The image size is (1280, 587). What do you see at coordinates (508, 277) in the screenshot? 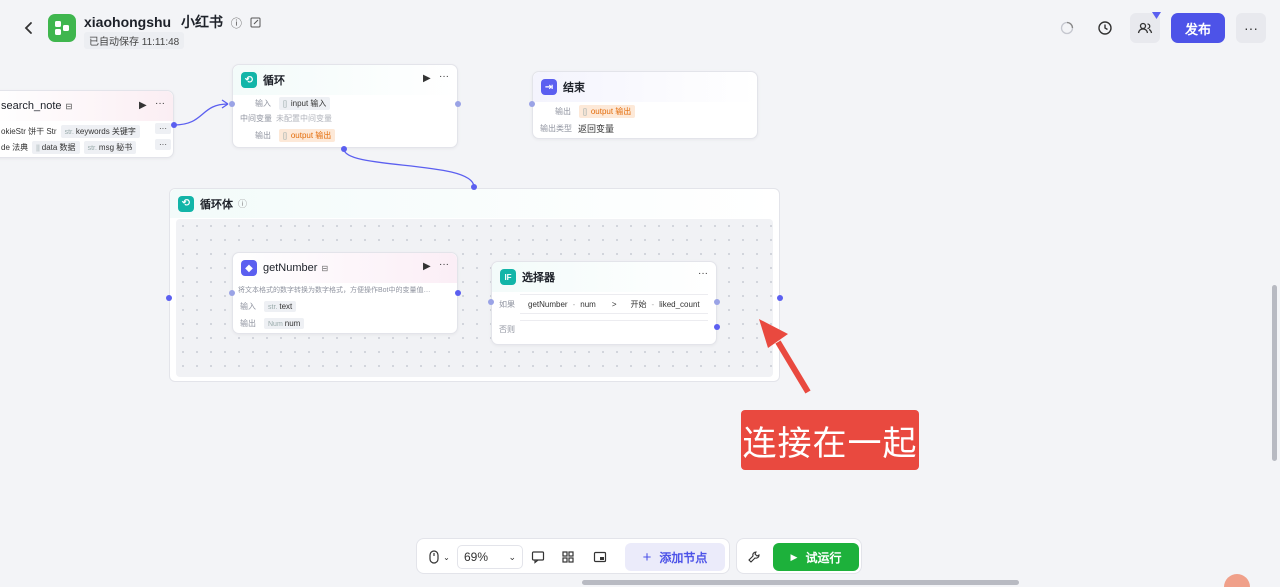
I see `if-icon: IF` at bounding box center [508, 277].